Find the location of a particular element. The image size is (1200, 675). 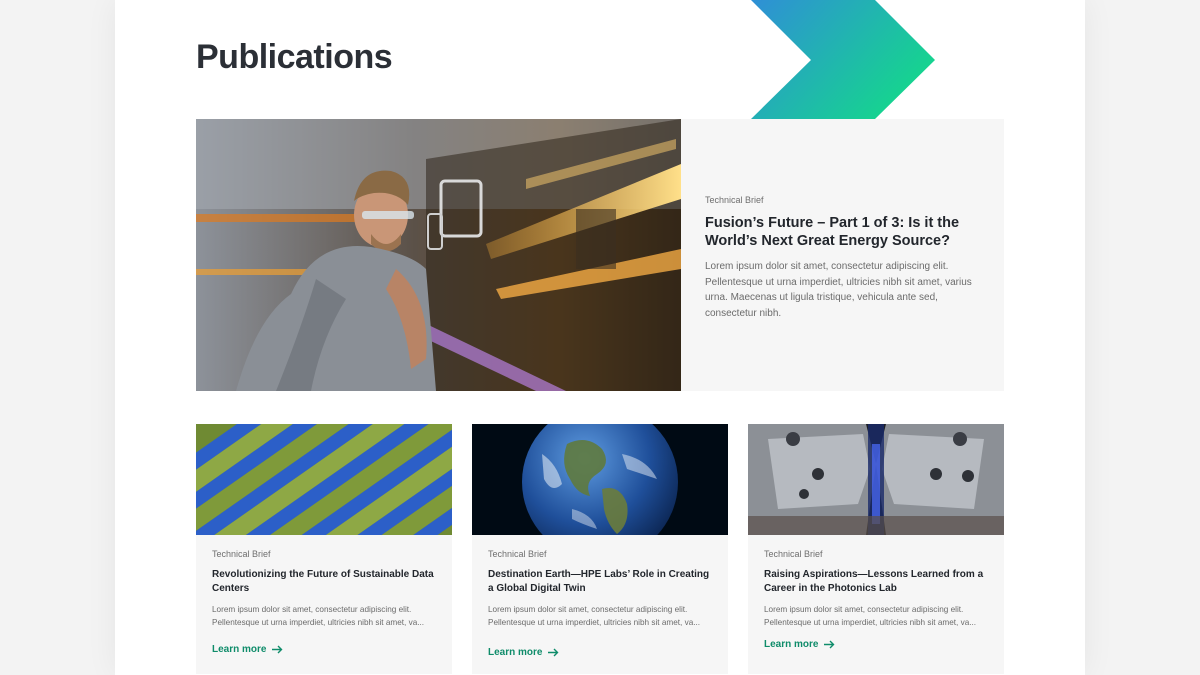

card-image-solar is located at coordinates (324, 479).